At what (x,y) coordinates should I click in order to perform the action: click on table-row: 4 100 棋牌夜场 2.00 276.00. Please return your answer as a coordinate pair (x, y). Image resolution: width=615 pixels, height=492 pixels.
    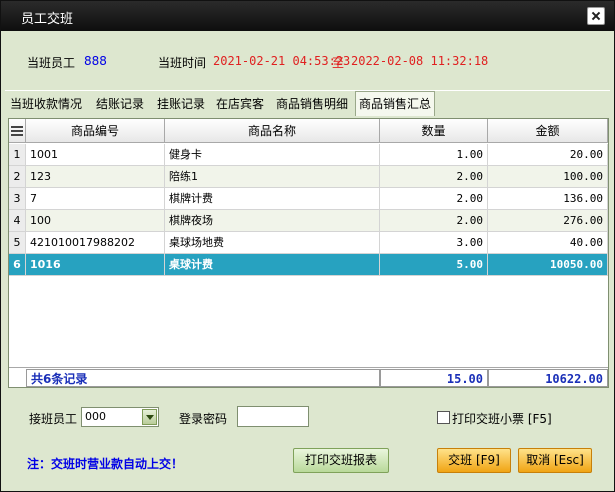
    Looking at the image, I should click on (308, 221).